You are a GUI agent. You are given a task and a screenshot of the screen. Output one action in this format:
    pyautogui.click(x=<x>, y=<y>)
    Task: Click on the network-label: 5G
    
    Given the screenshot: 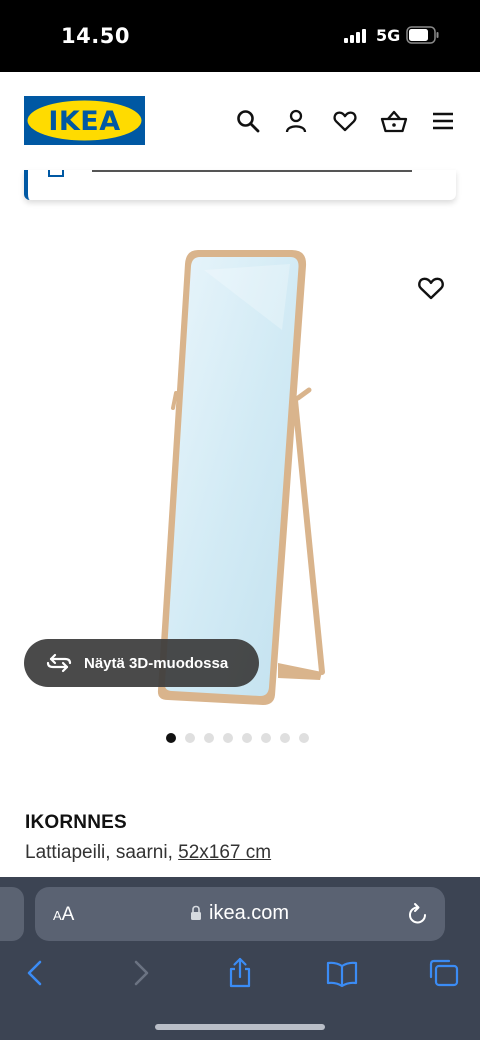 What is the action you would take?
    pyautogui.click(x=388, y=35)
    